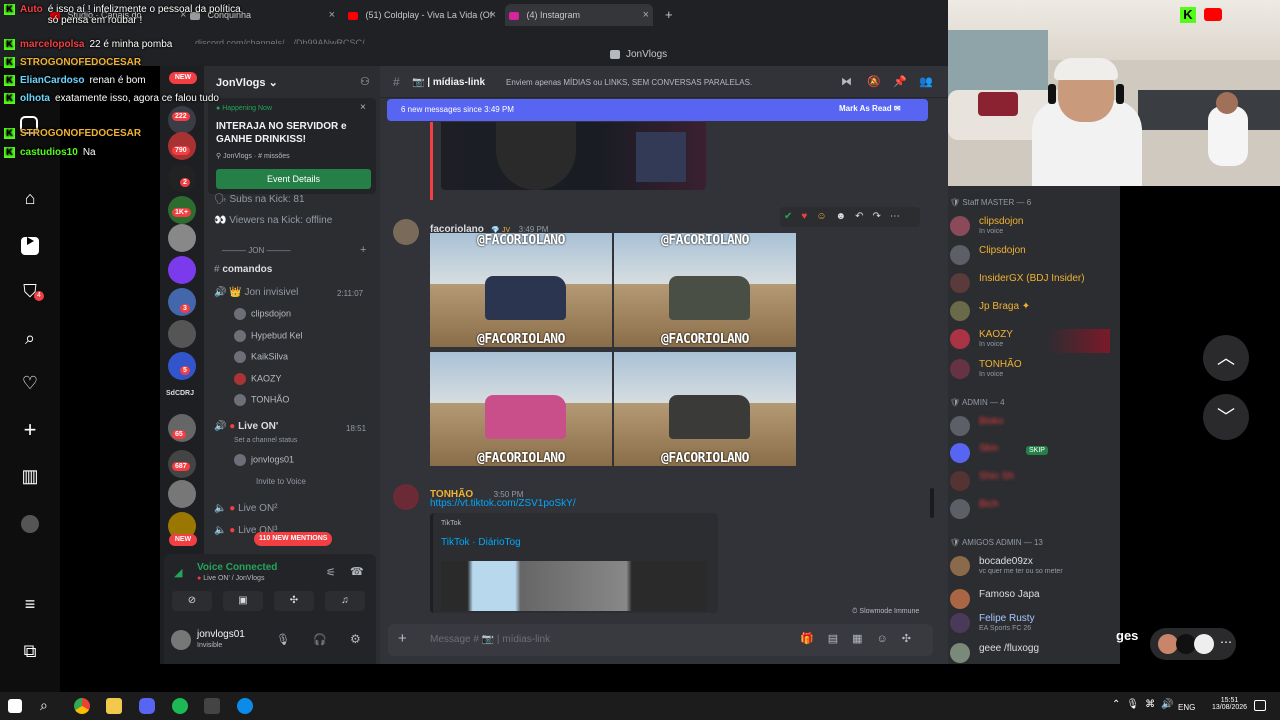 The height and width of the screenshot is (720, 1280). I want to click on add-user-icon: ⚇, so click(365, 81).